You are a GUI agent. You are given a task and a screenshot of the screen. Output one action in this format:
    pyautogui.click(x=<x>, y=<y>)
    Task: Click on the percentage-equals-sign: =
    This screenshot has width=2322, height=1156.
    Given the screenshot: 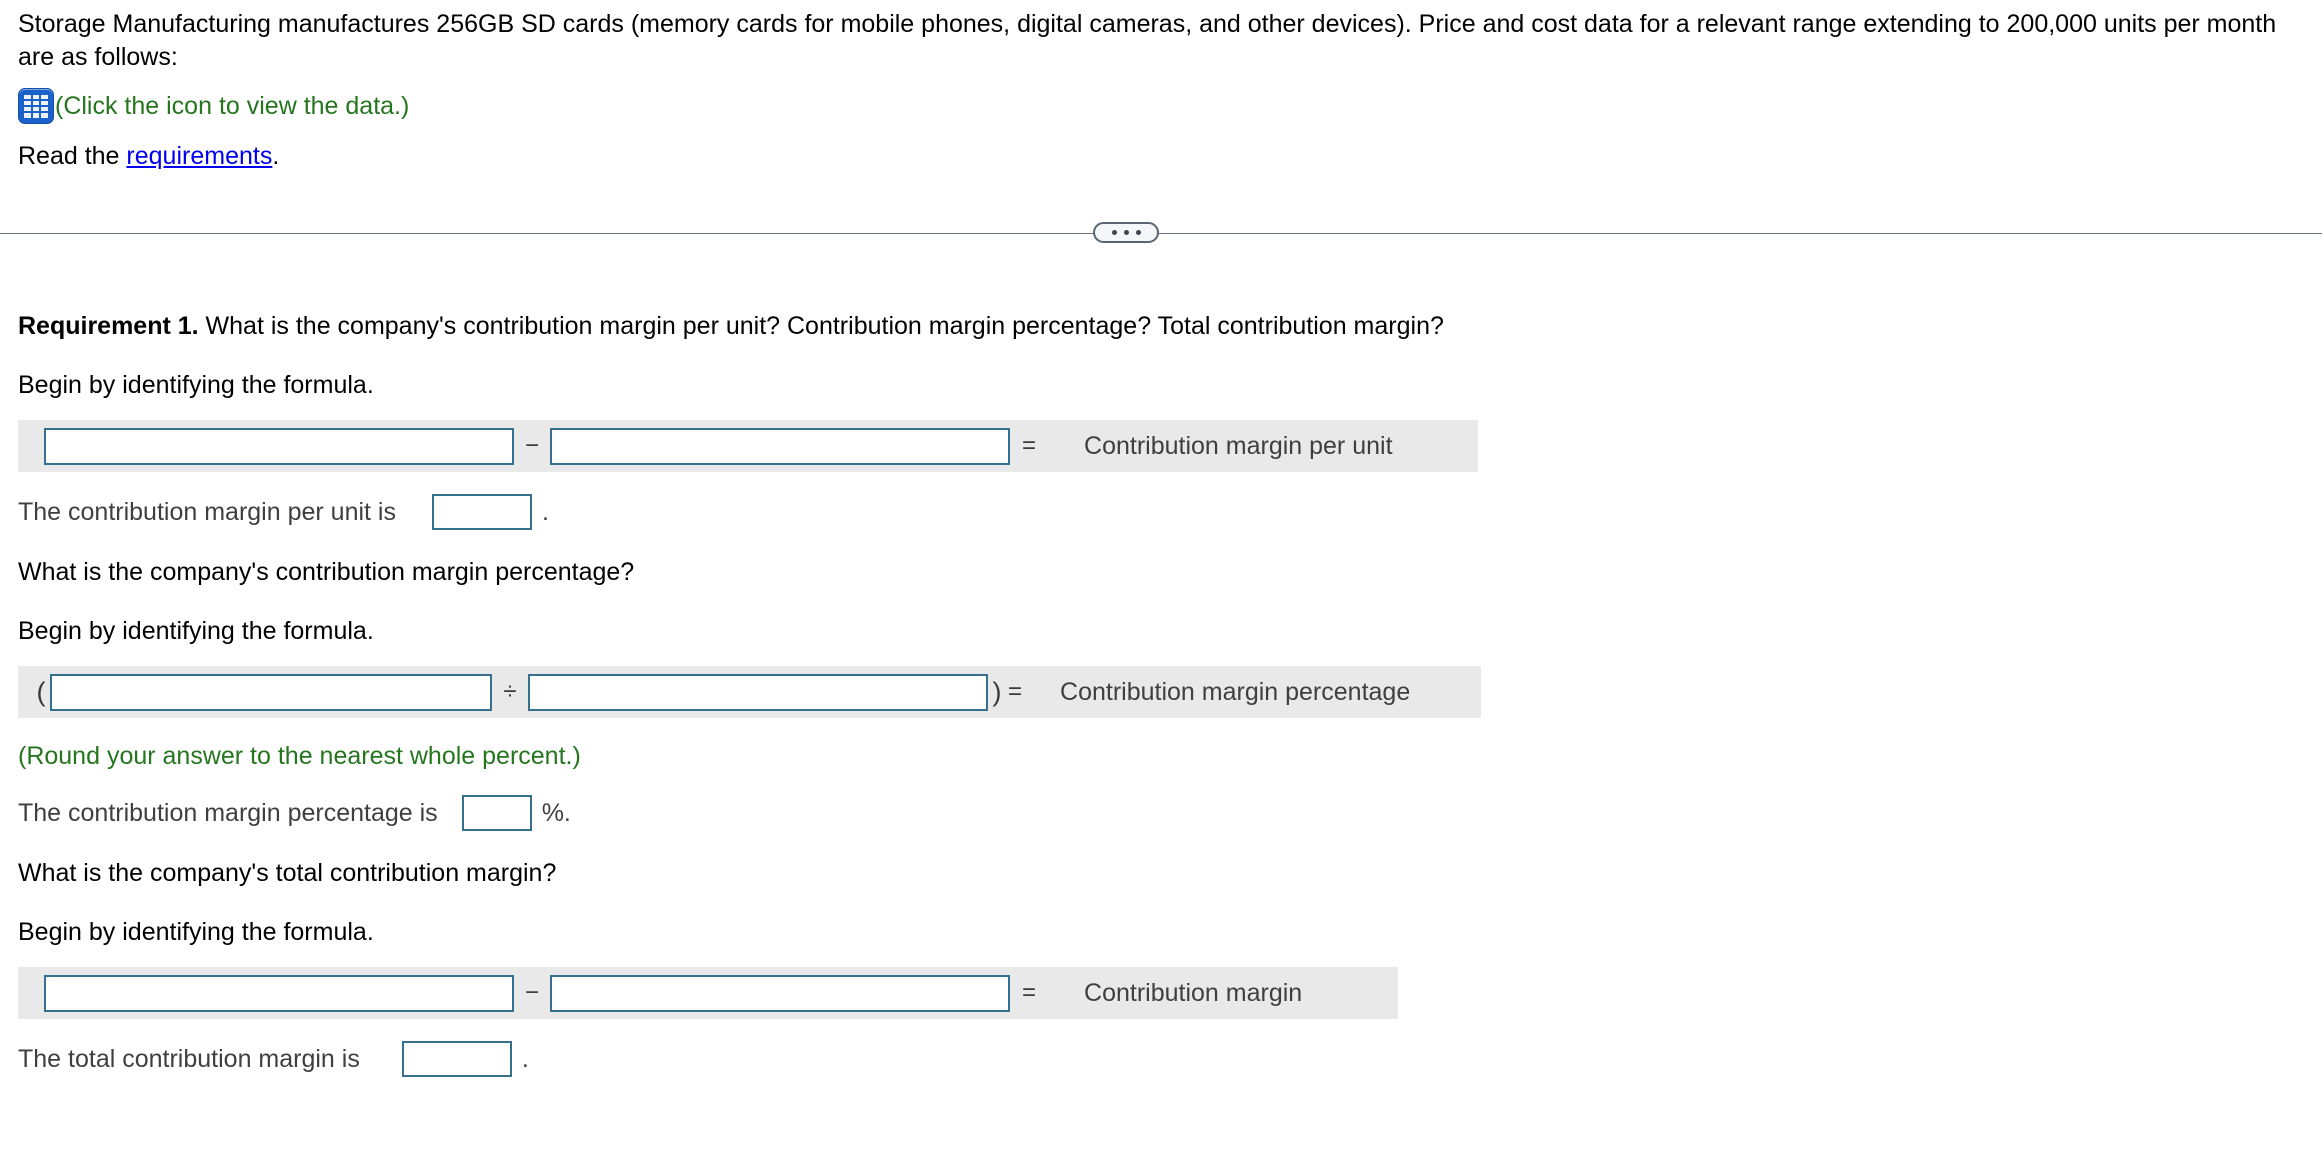 What is the action you would take?
    pyautogui.click(x=1015, y=691)
    